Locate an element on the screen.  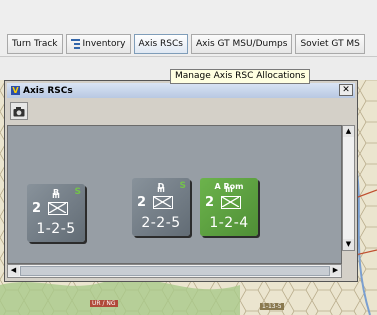
camera-icon is located at coordinates (19, 111).